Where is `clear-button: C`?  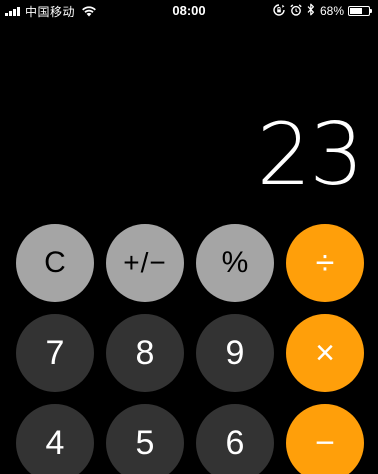 clear-button: C is located at coordinates (55, 263).